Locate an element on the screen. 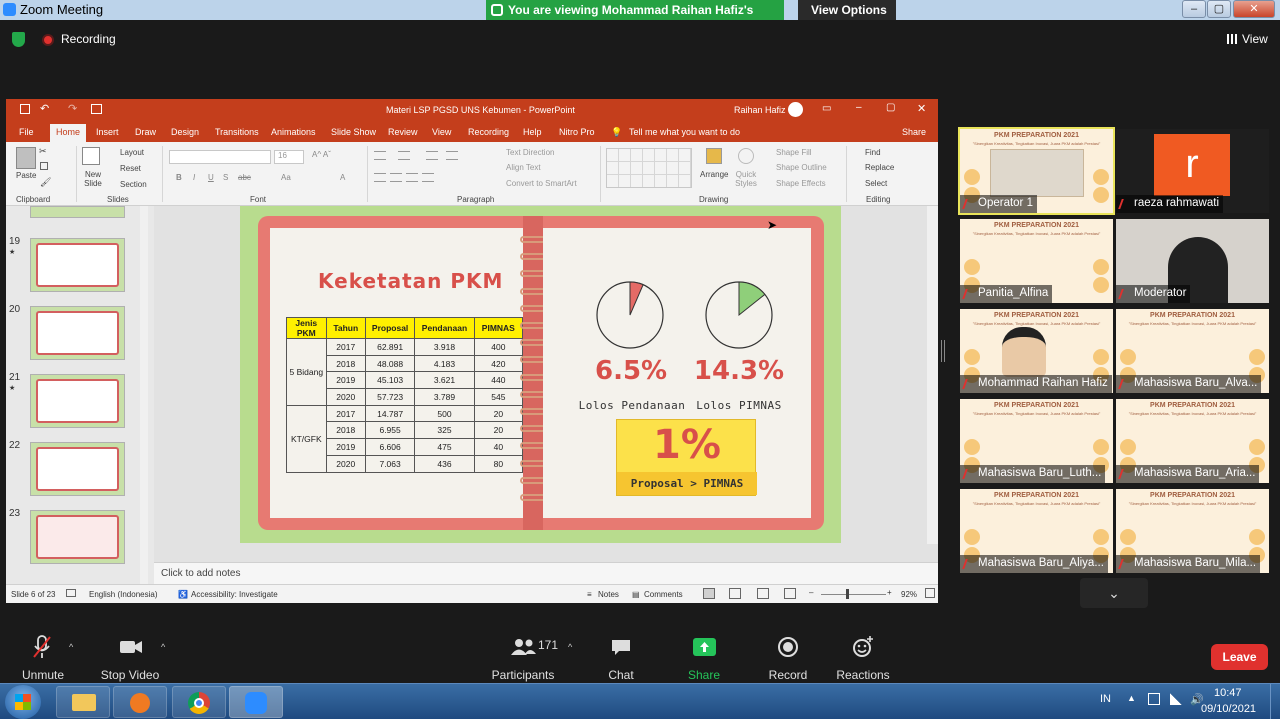  grow-font-icon: A^ Aˇ is located at coordinates (321, 154).